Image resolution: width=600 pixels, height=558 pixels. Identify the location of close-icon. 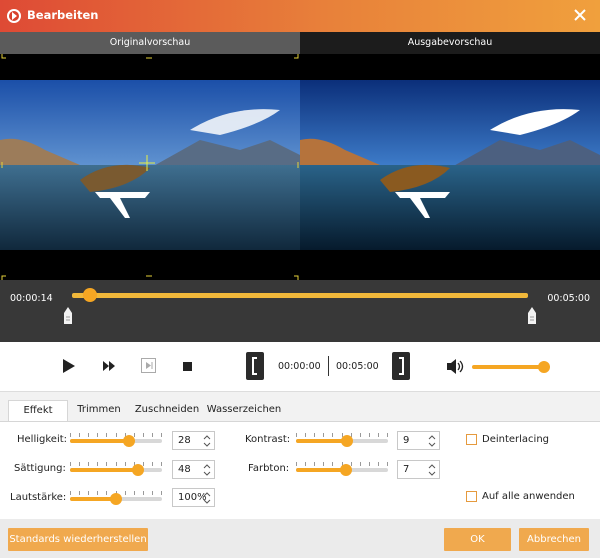
(580, 15).